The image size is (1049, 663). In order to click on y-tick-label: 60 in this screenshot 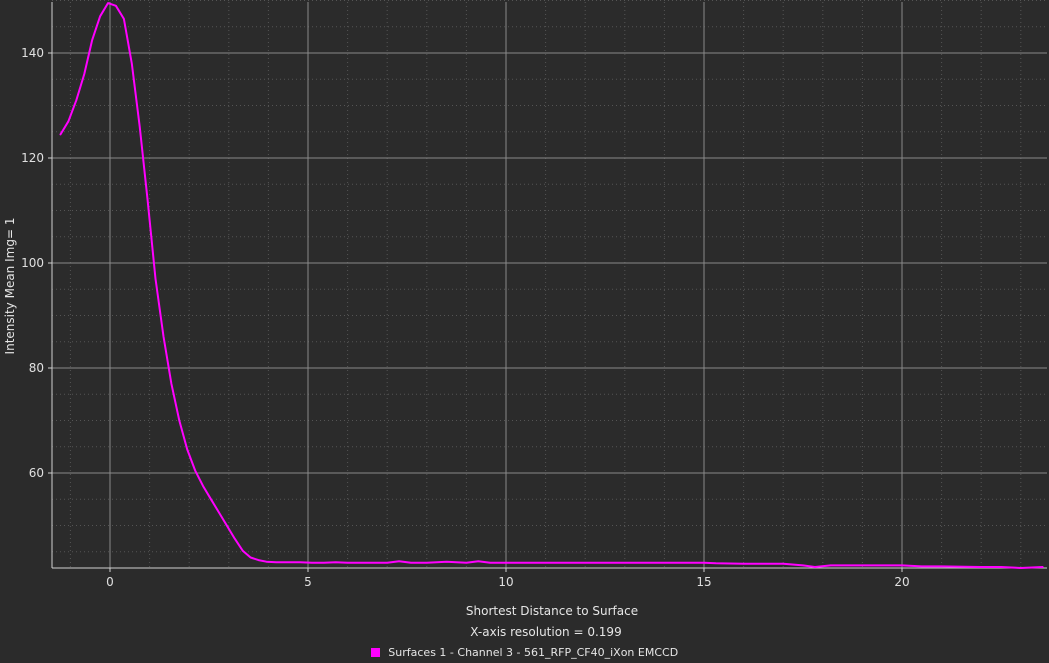, I will do `click(36, 473)`.